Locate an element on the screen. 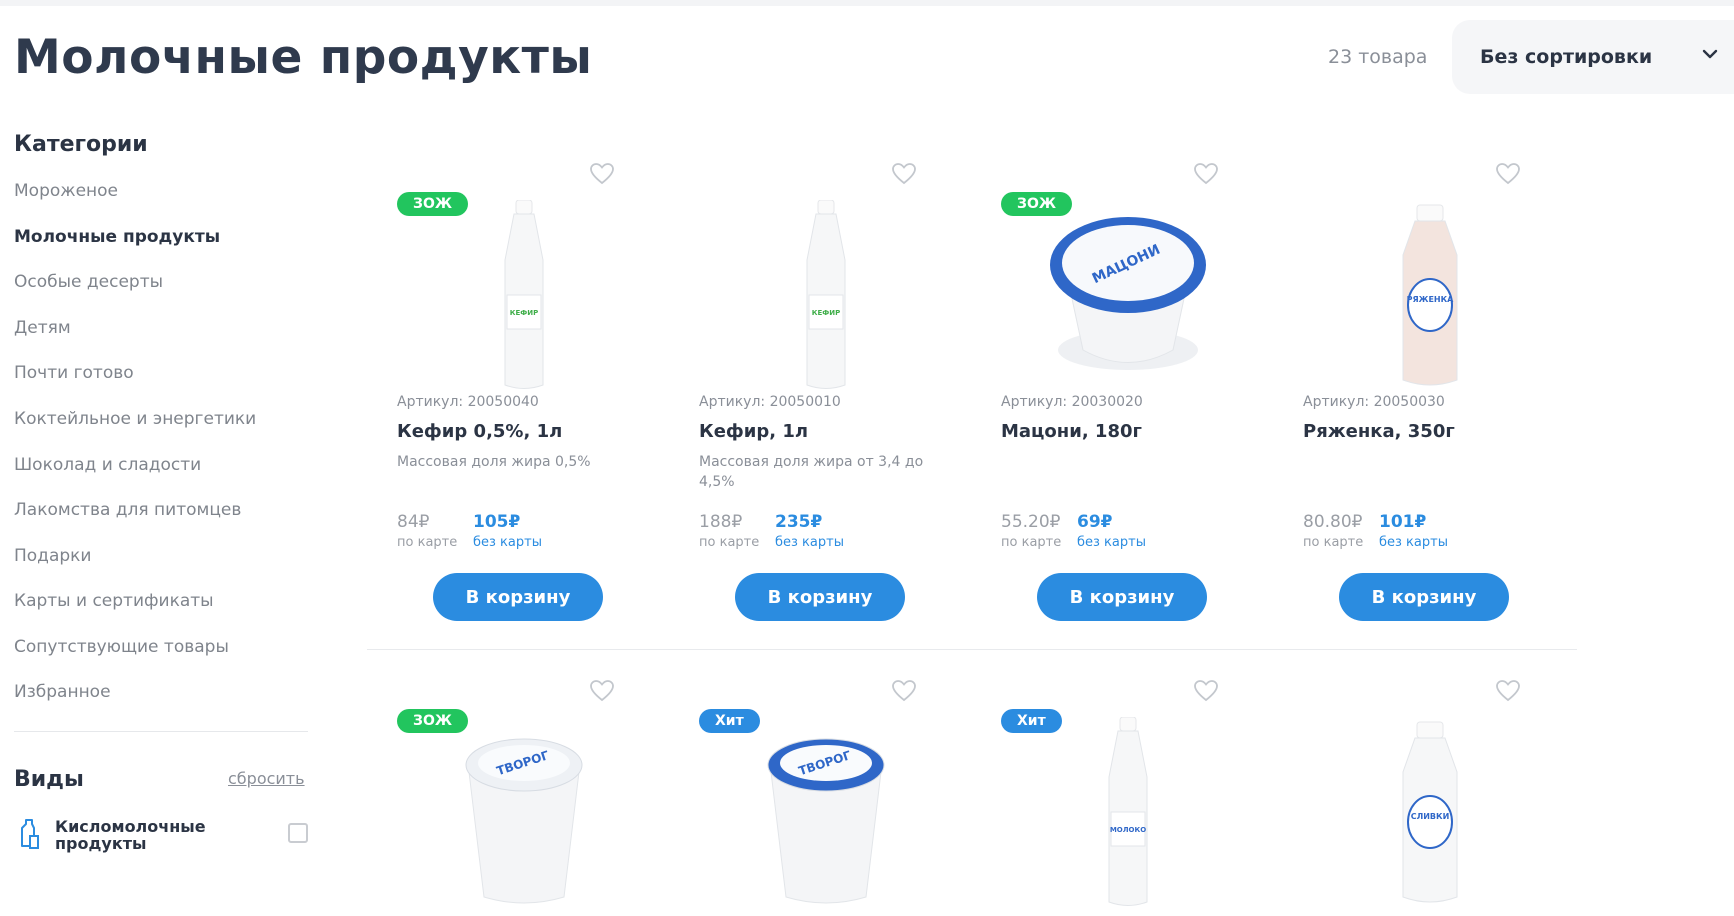 The width and height of the screenshot is (1734, 916). product-image-wrap: МАЦОНИ is located at coordinates (1128, 297).